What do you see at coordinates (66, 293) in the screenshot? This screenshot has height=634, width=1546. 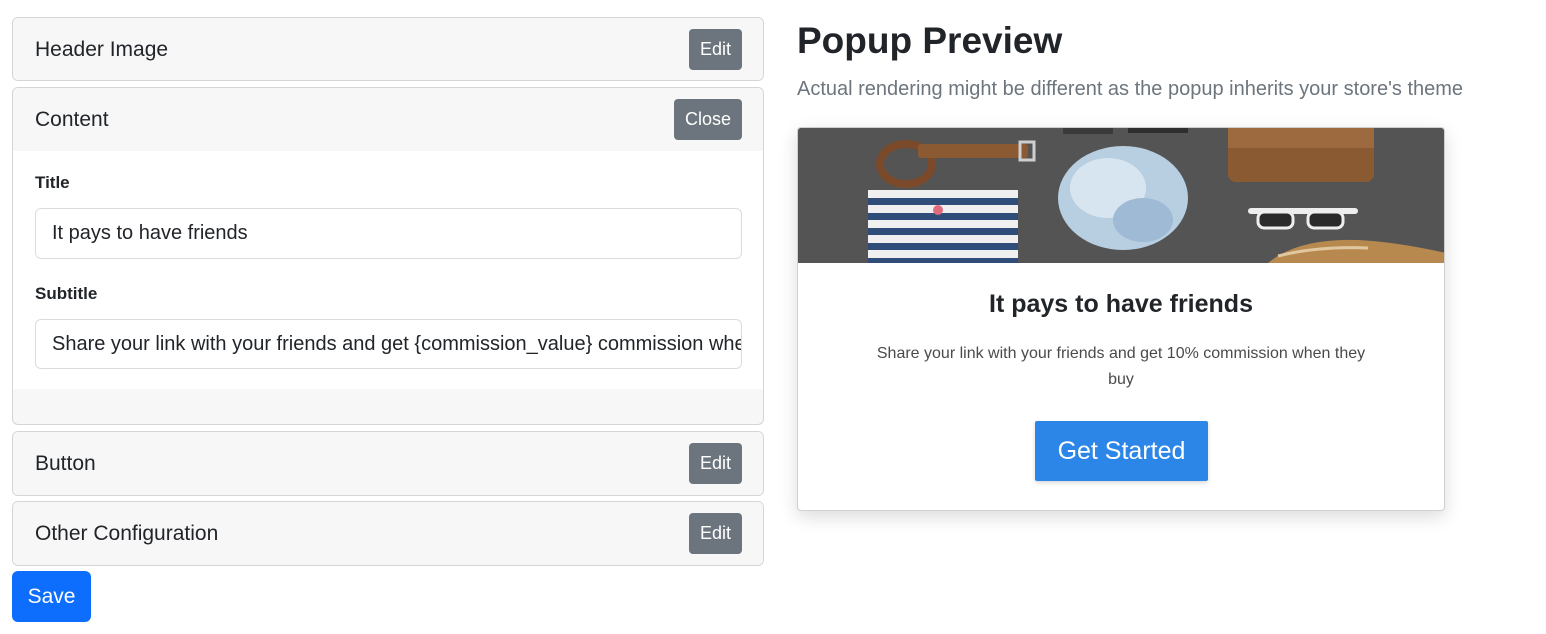 I see `subtitle-label: Subtitle` at bounding box center [66, 293].